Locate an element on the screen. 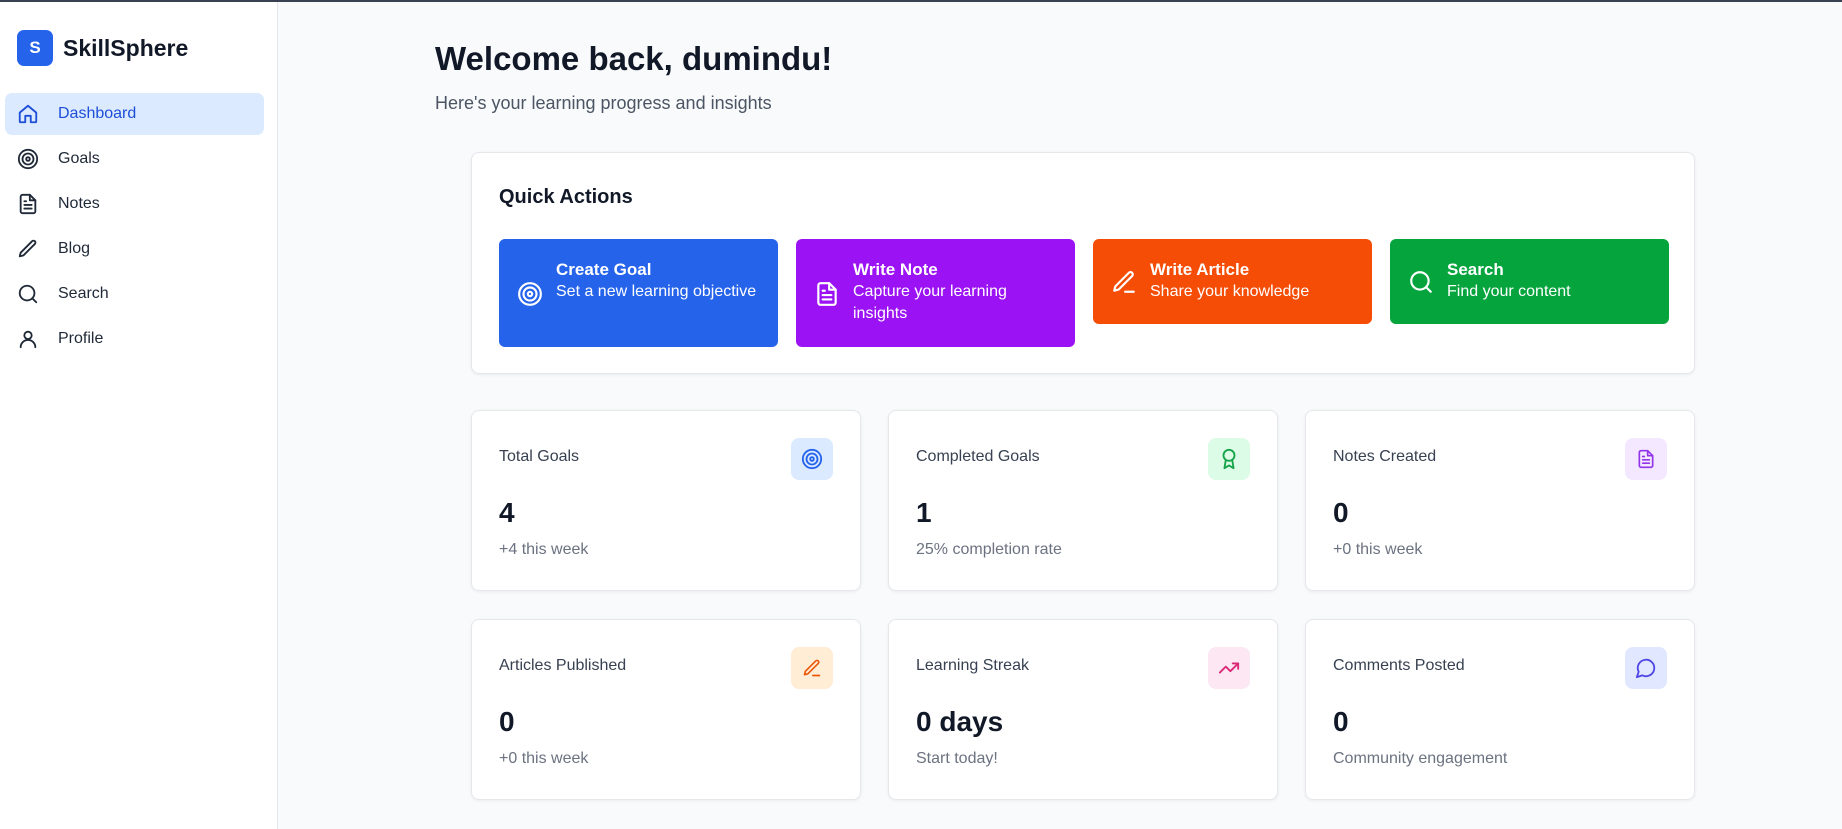 This screenshot has width=1842, height=829. stat-subtext: 25% completion rate is located at coordinates (989, 549).